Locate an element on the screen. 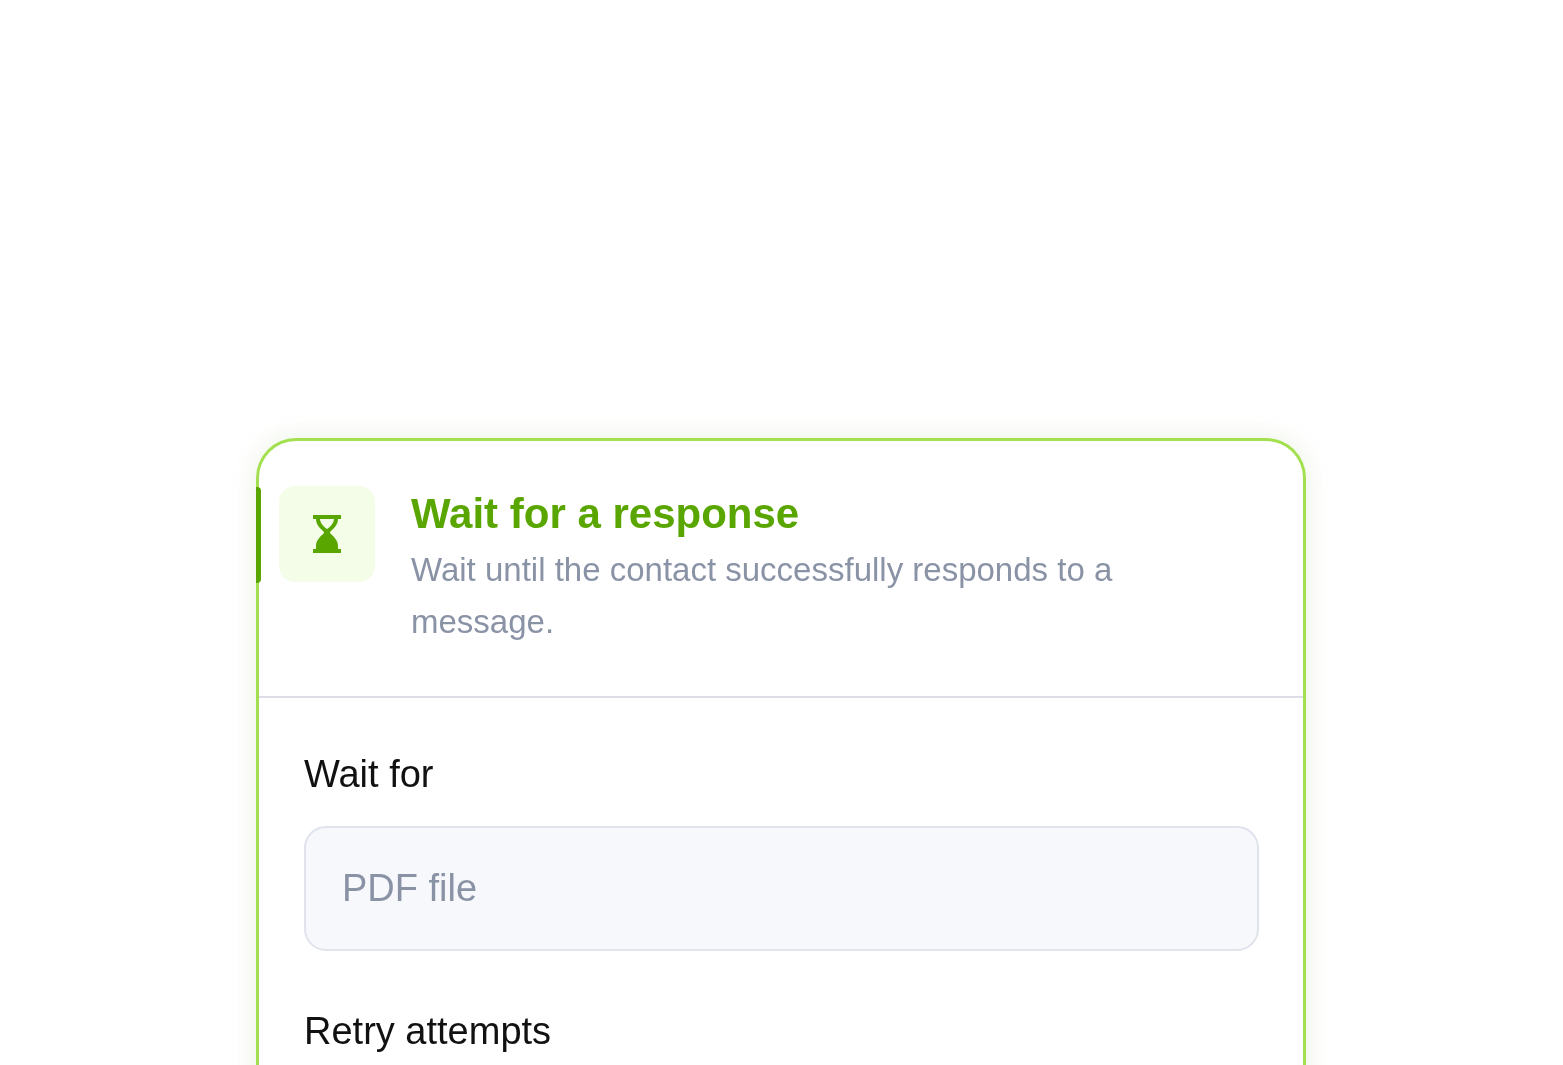  wait-for-field: PDF file is located at coordinates (781, 888).